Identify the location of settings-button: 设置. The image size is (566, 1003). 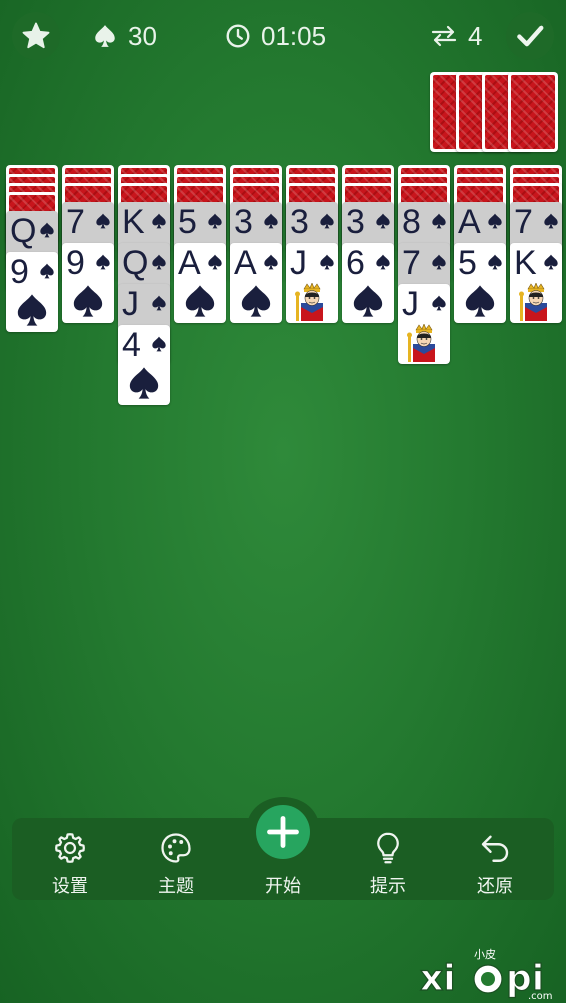
(70, 861).